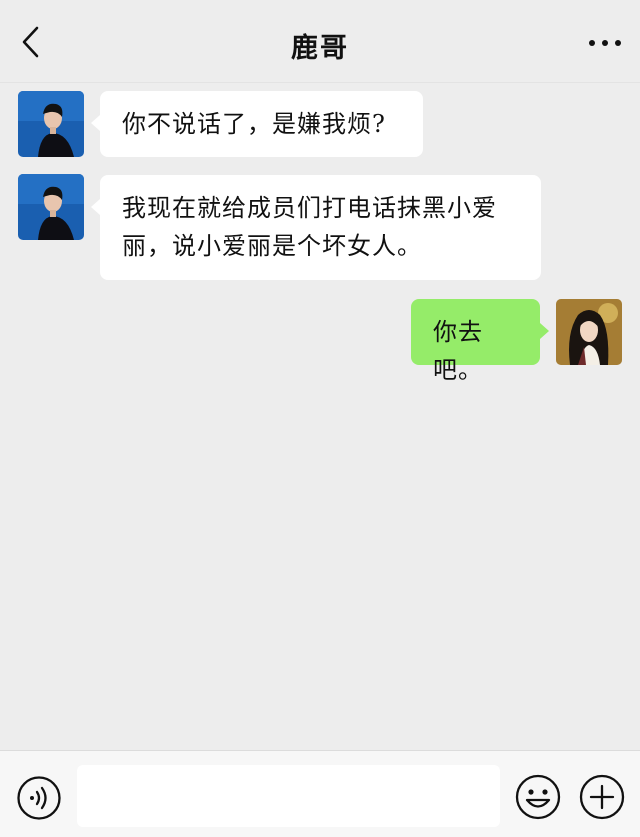 This screenshot has width=640, height=837. I want to click on emoji-button, so click(538, 797).